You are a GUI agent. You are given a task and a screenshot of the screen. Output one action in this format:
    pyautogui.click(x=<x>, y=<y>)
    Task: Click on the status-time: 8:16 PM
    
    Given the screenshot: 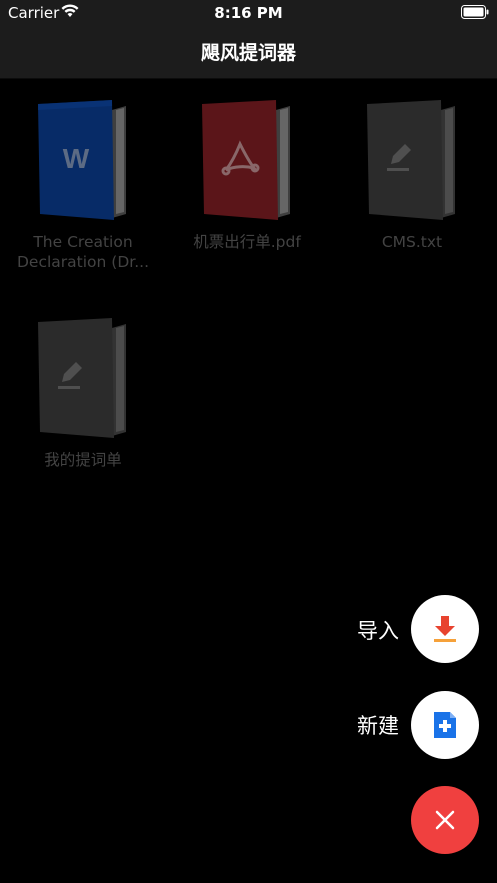 What is the action you would take?
    pyautogui.click(x=248, y=13)
    